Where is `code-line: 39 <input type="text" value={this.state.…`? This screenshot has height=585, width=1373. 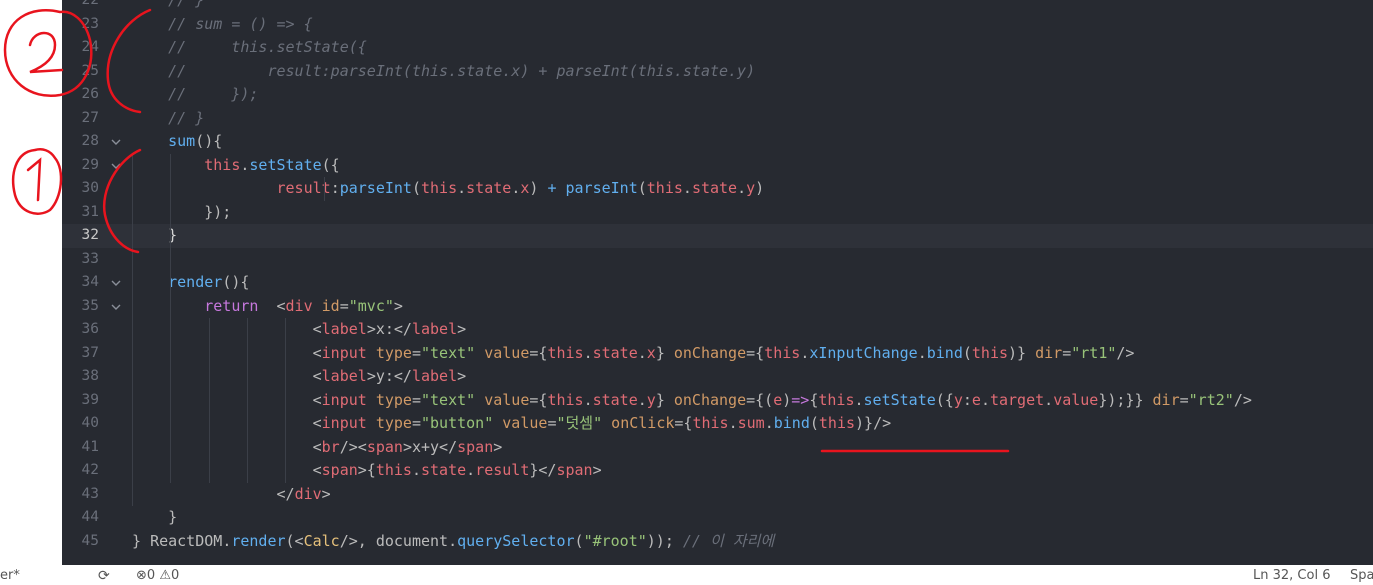 code-line: 39 <input type="text" value={this.state.… is located at coordinates (717, 401).